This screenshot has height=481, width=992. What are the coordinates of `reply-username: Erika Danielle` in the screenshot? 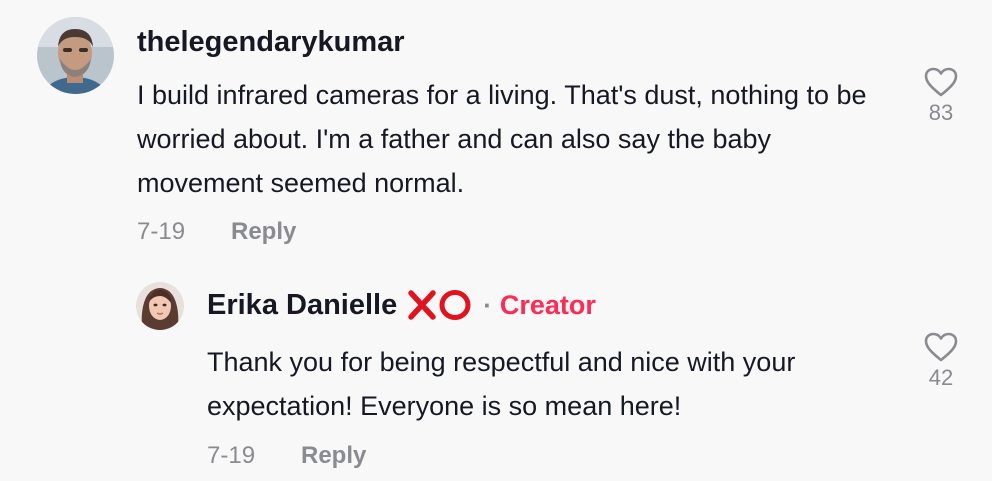 It's located at (302, 305).